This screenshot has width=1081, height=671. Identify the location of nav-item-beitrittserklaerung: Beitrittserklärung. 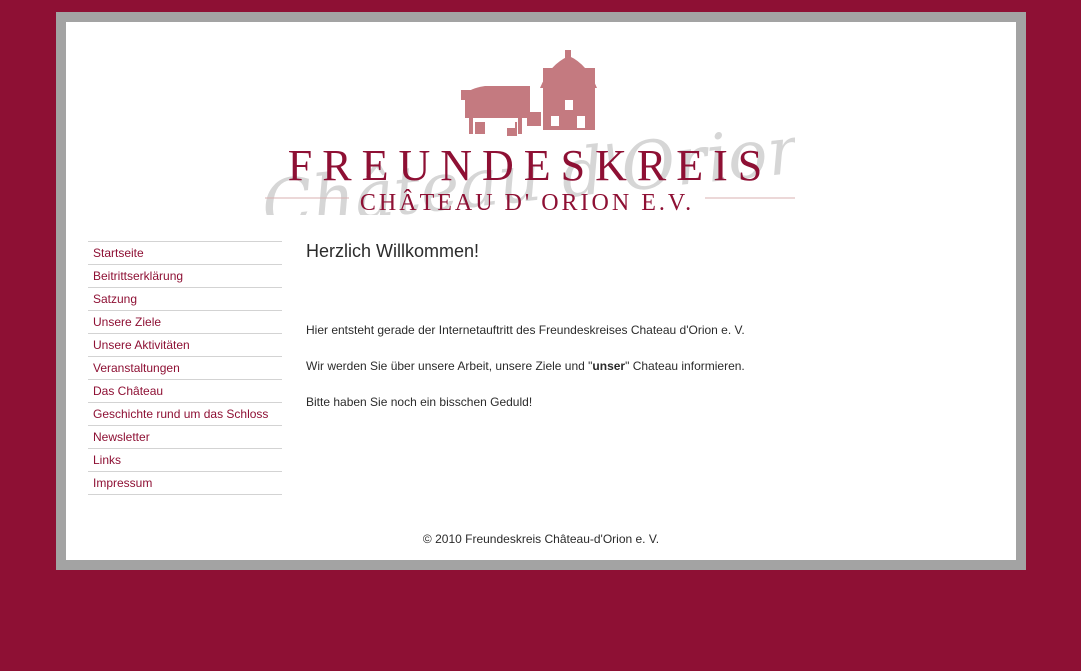
(185, 276).